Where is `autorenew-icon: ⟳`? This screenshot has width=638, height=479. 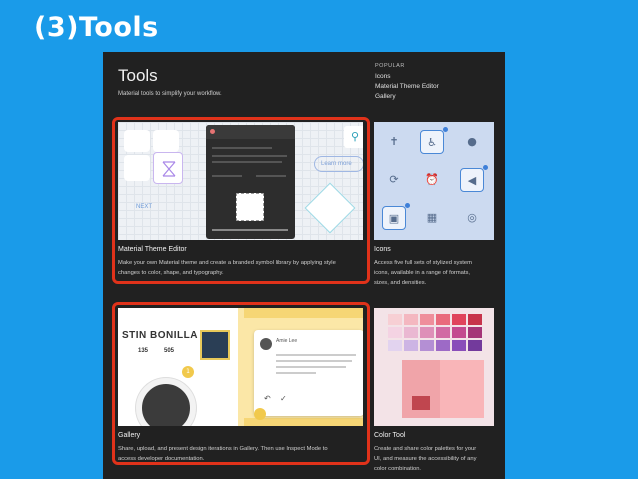 autorenew-icon: ⟳ is located at coordinates (394, 179).